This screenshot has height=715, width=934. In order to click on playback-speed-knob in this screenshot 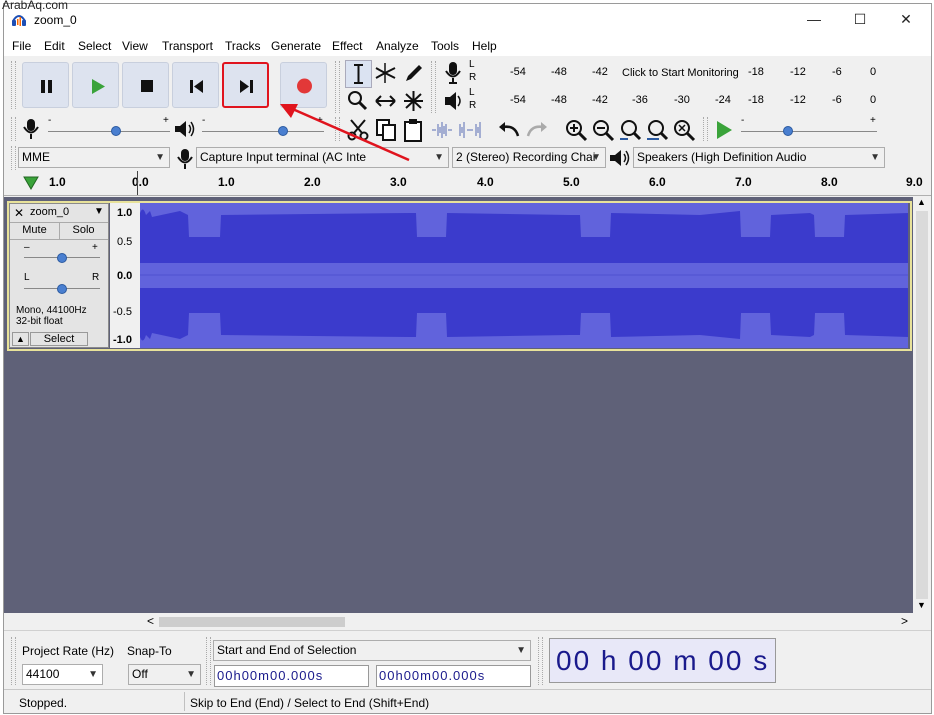, I will do `click(788, 131)`.